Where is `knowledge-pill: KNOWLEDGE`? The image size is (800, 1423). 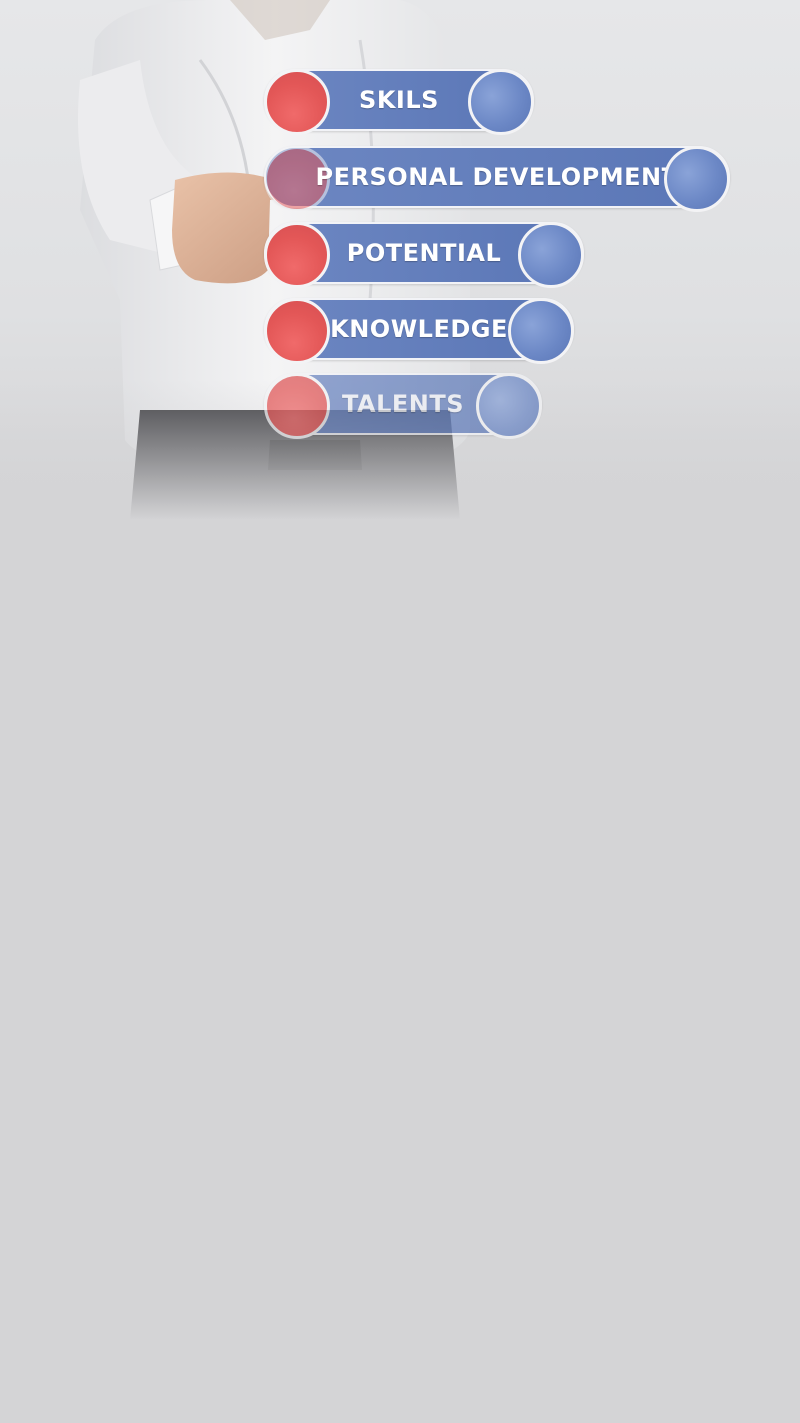 knowledge-pill: KNOWLEDGE is located at coordinates (419, 331).